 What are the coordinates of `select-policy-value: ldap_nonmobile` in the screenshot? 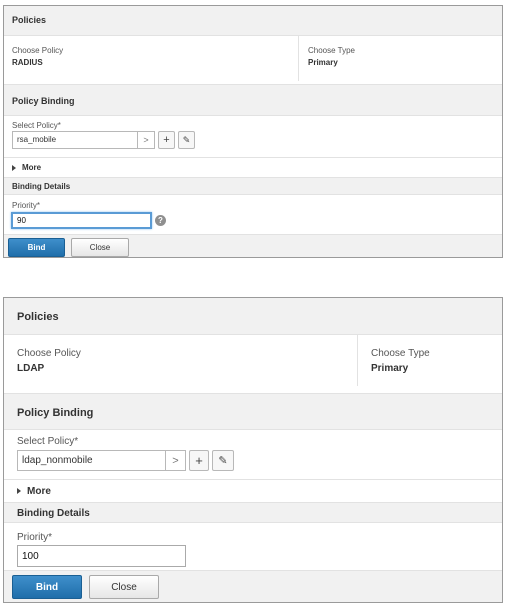 It's located at (57, 460).